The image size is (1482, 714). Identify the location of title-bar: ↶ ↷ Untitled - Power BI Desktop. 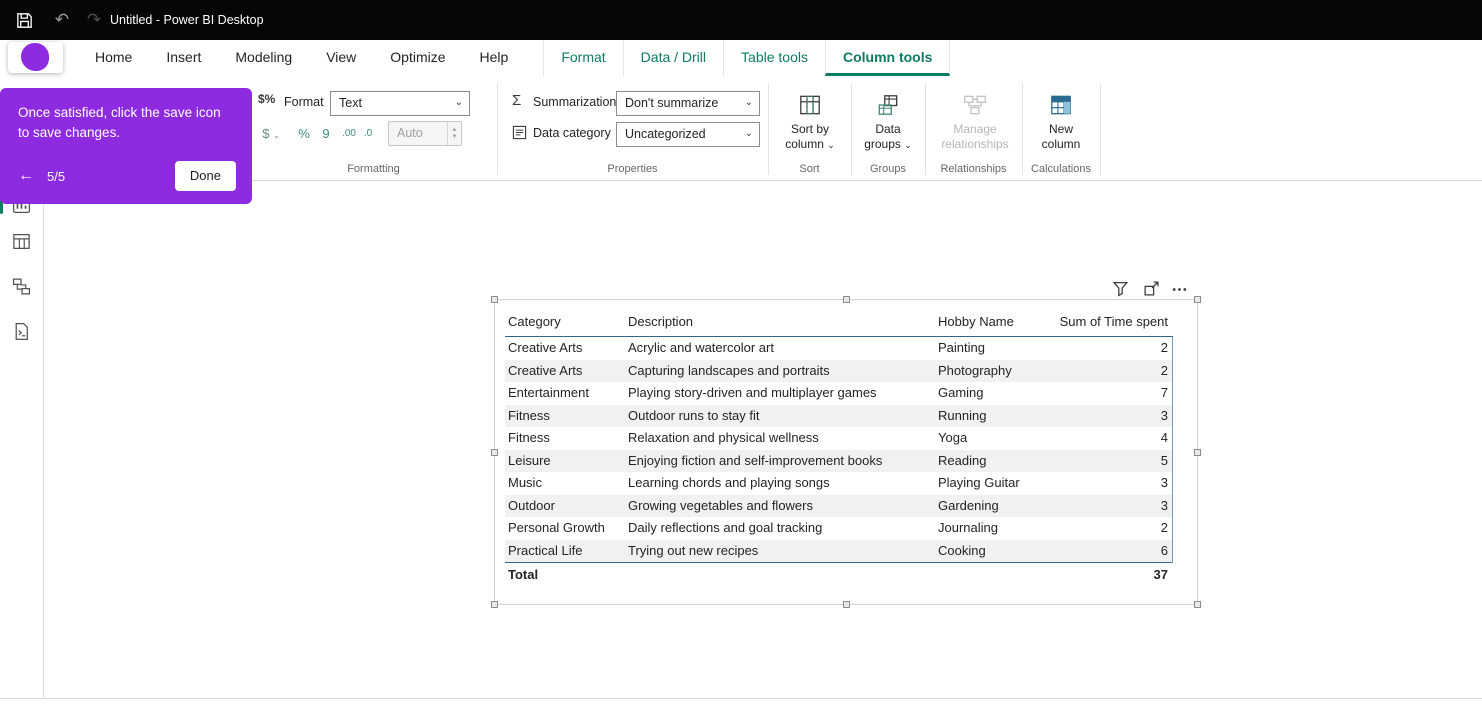
(741, 20).